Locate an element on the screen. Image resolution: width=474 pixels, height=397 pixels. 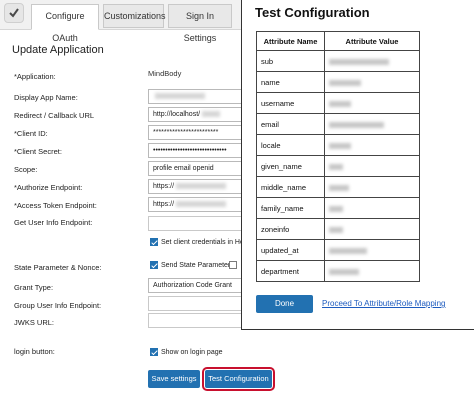
display-name-input is located at coordinates (198, 96).